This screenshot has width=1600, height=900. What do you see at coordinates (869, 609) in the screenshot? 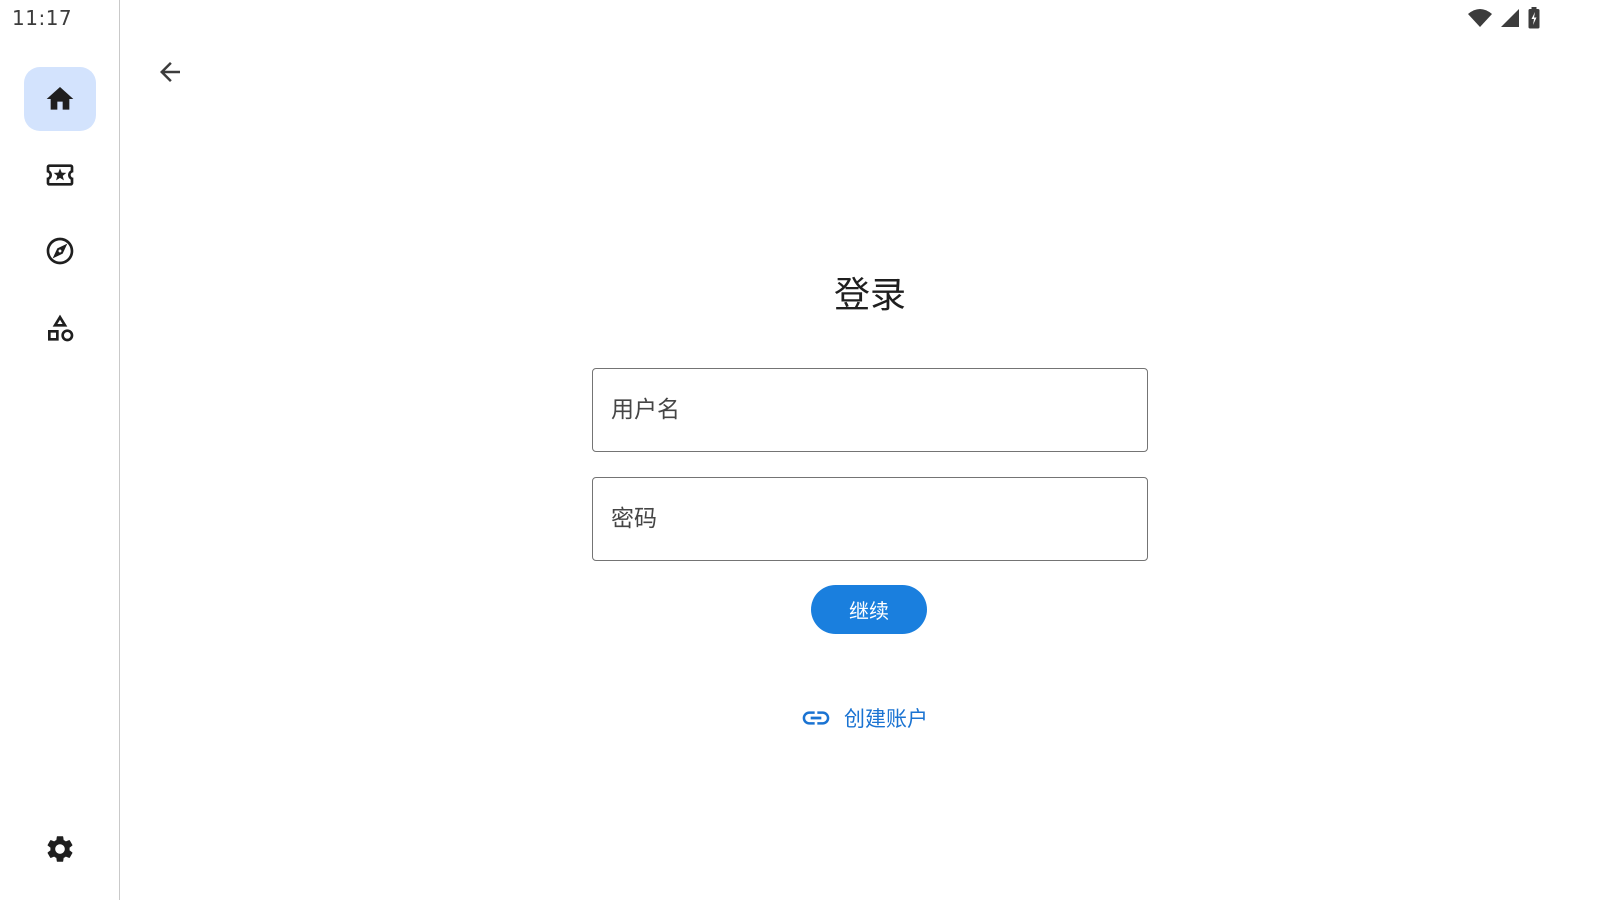
I see `continue-button: 继续` at bounding box center [869, 609].